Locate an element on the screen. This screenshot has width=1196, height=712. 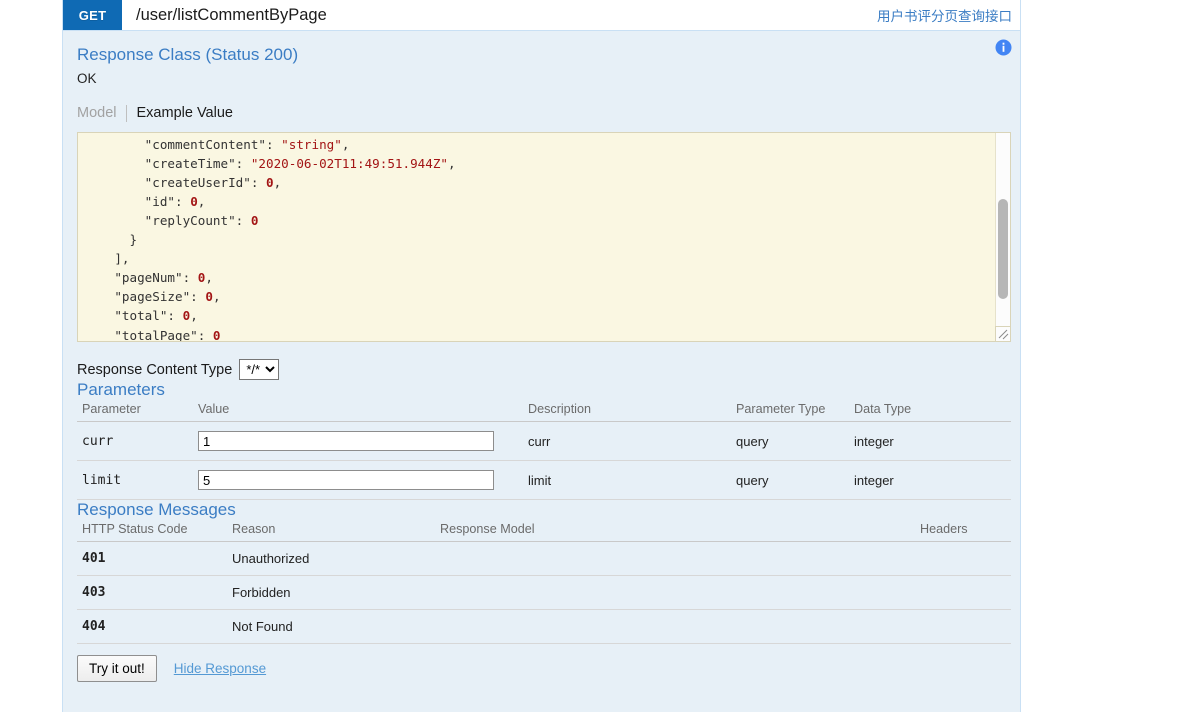
code-scrollbar is located at coordinates (1002, 237).